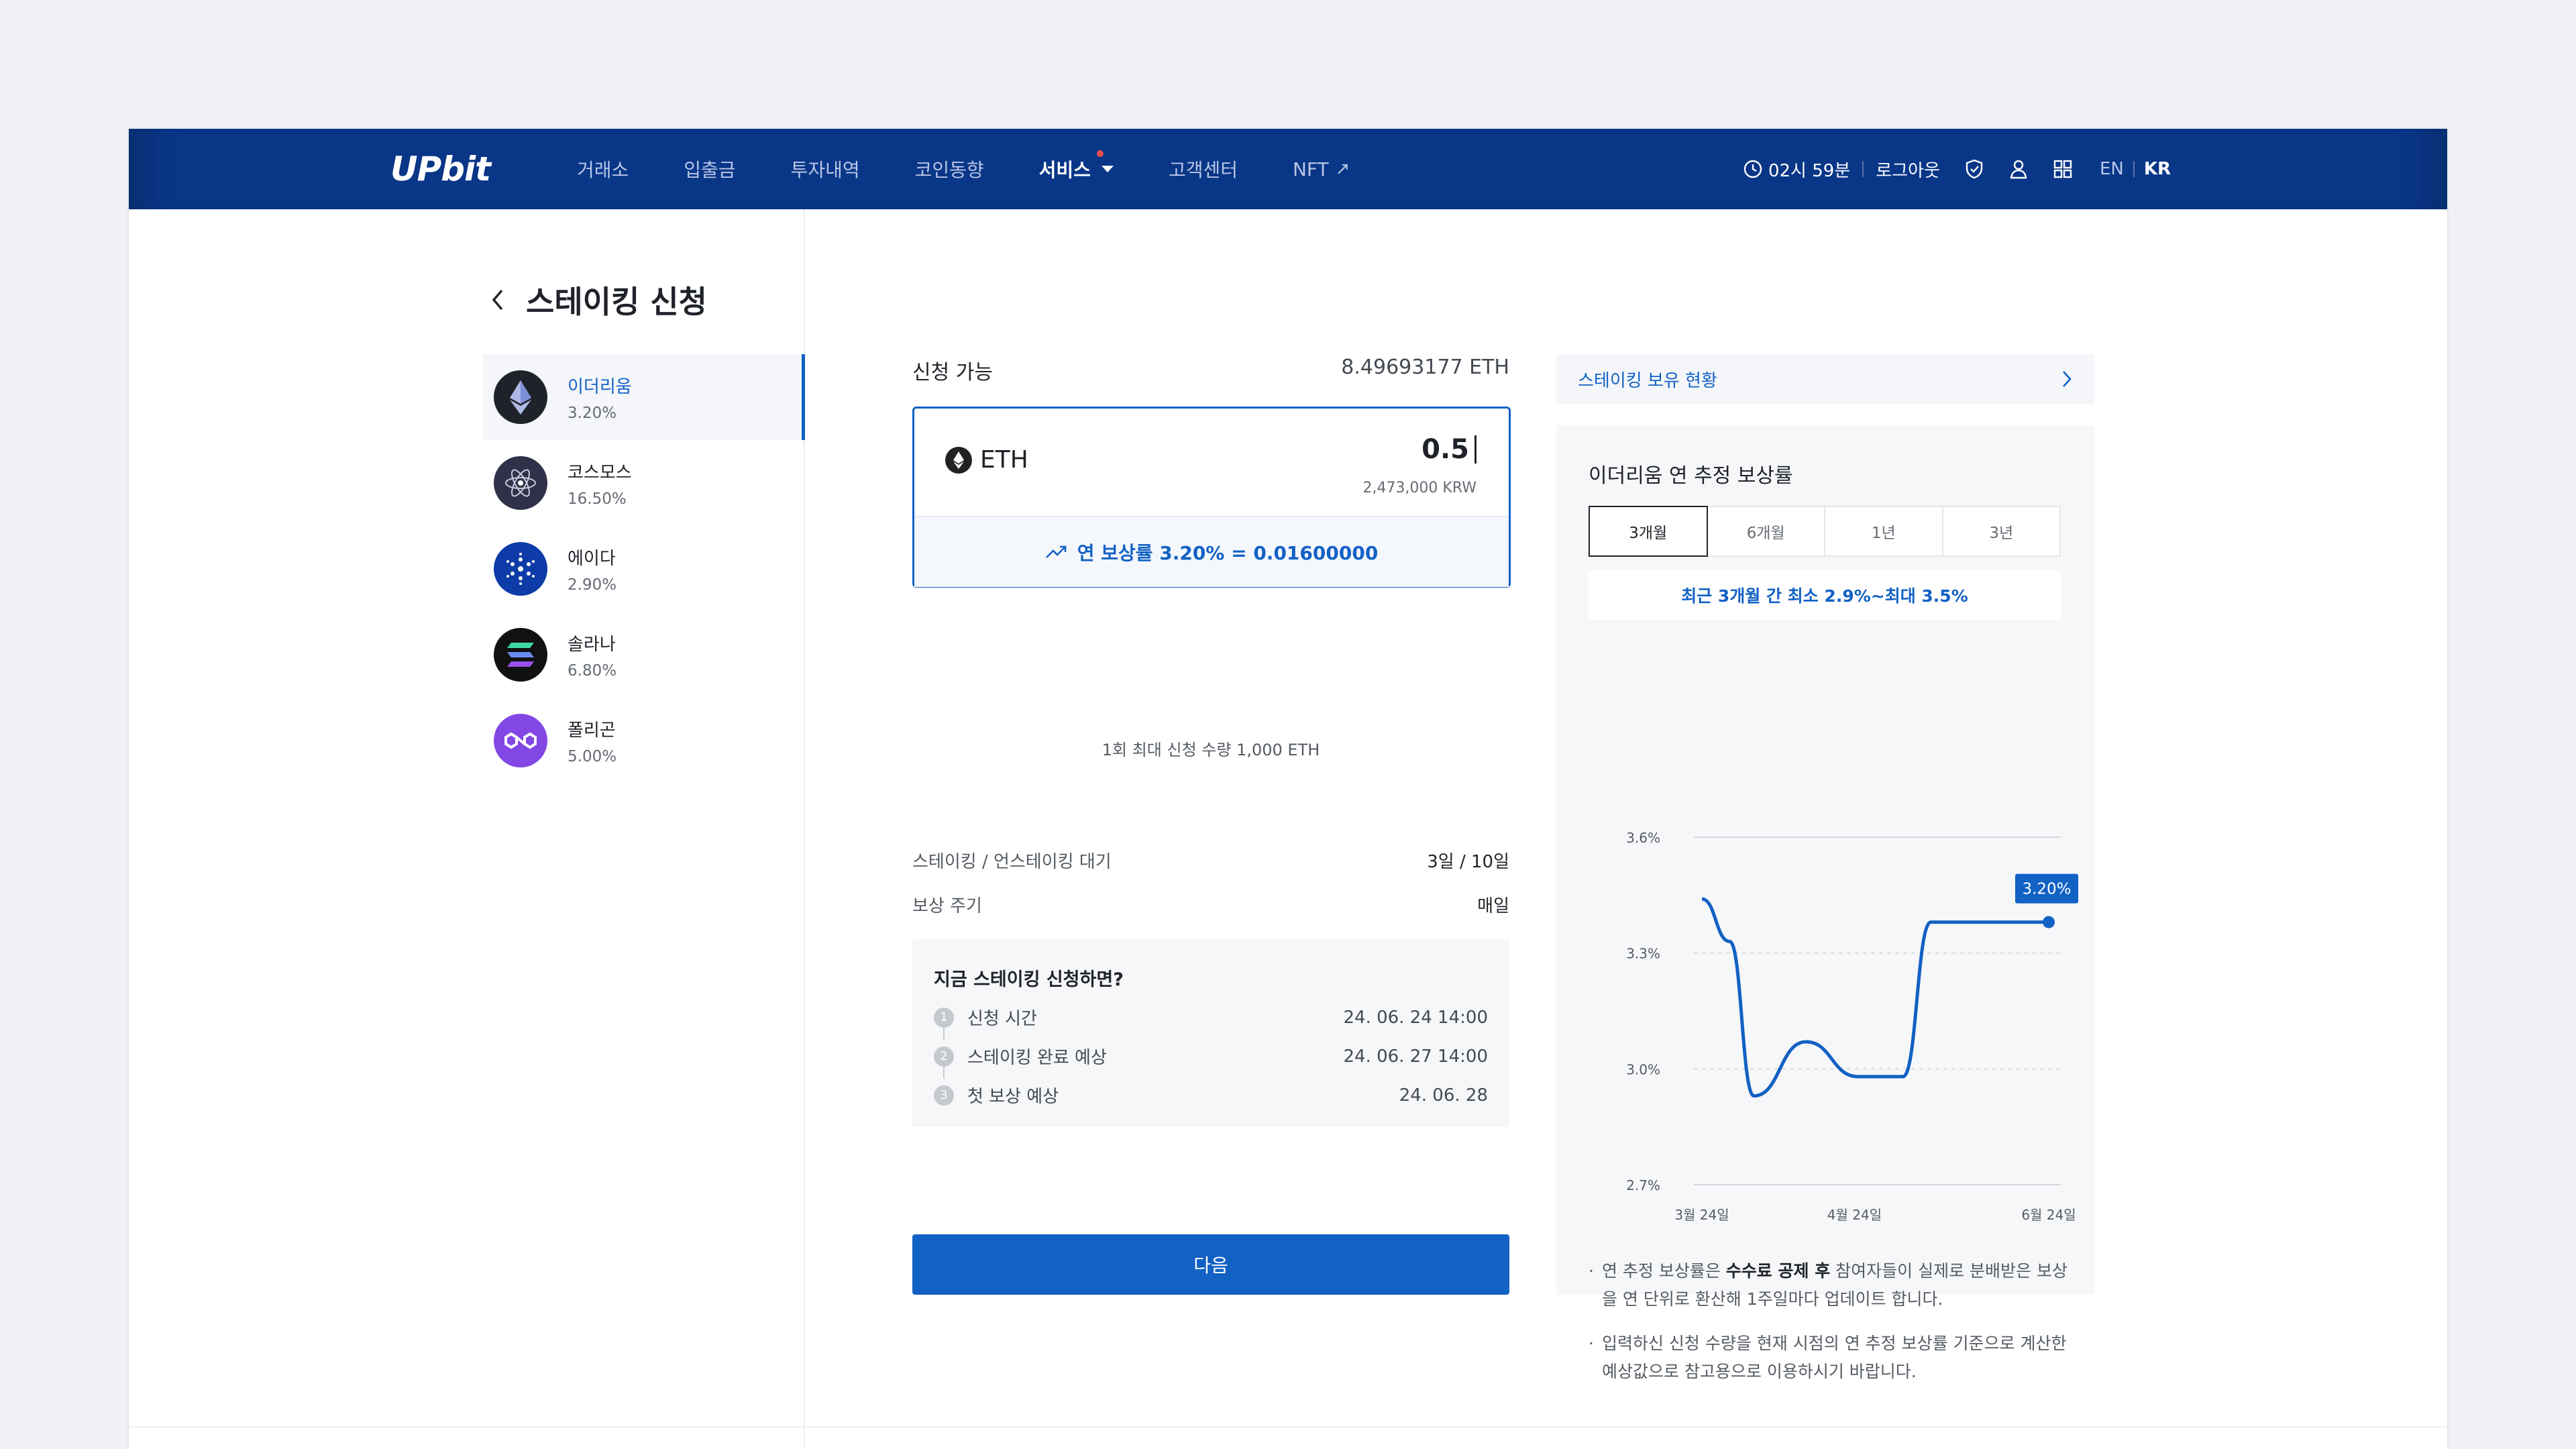 This screenshot has width=2576, height=1449. What do you see at coordinates (520, 655) in the screenshot?
I see `solana-icon` at bounding box center [520, 655].